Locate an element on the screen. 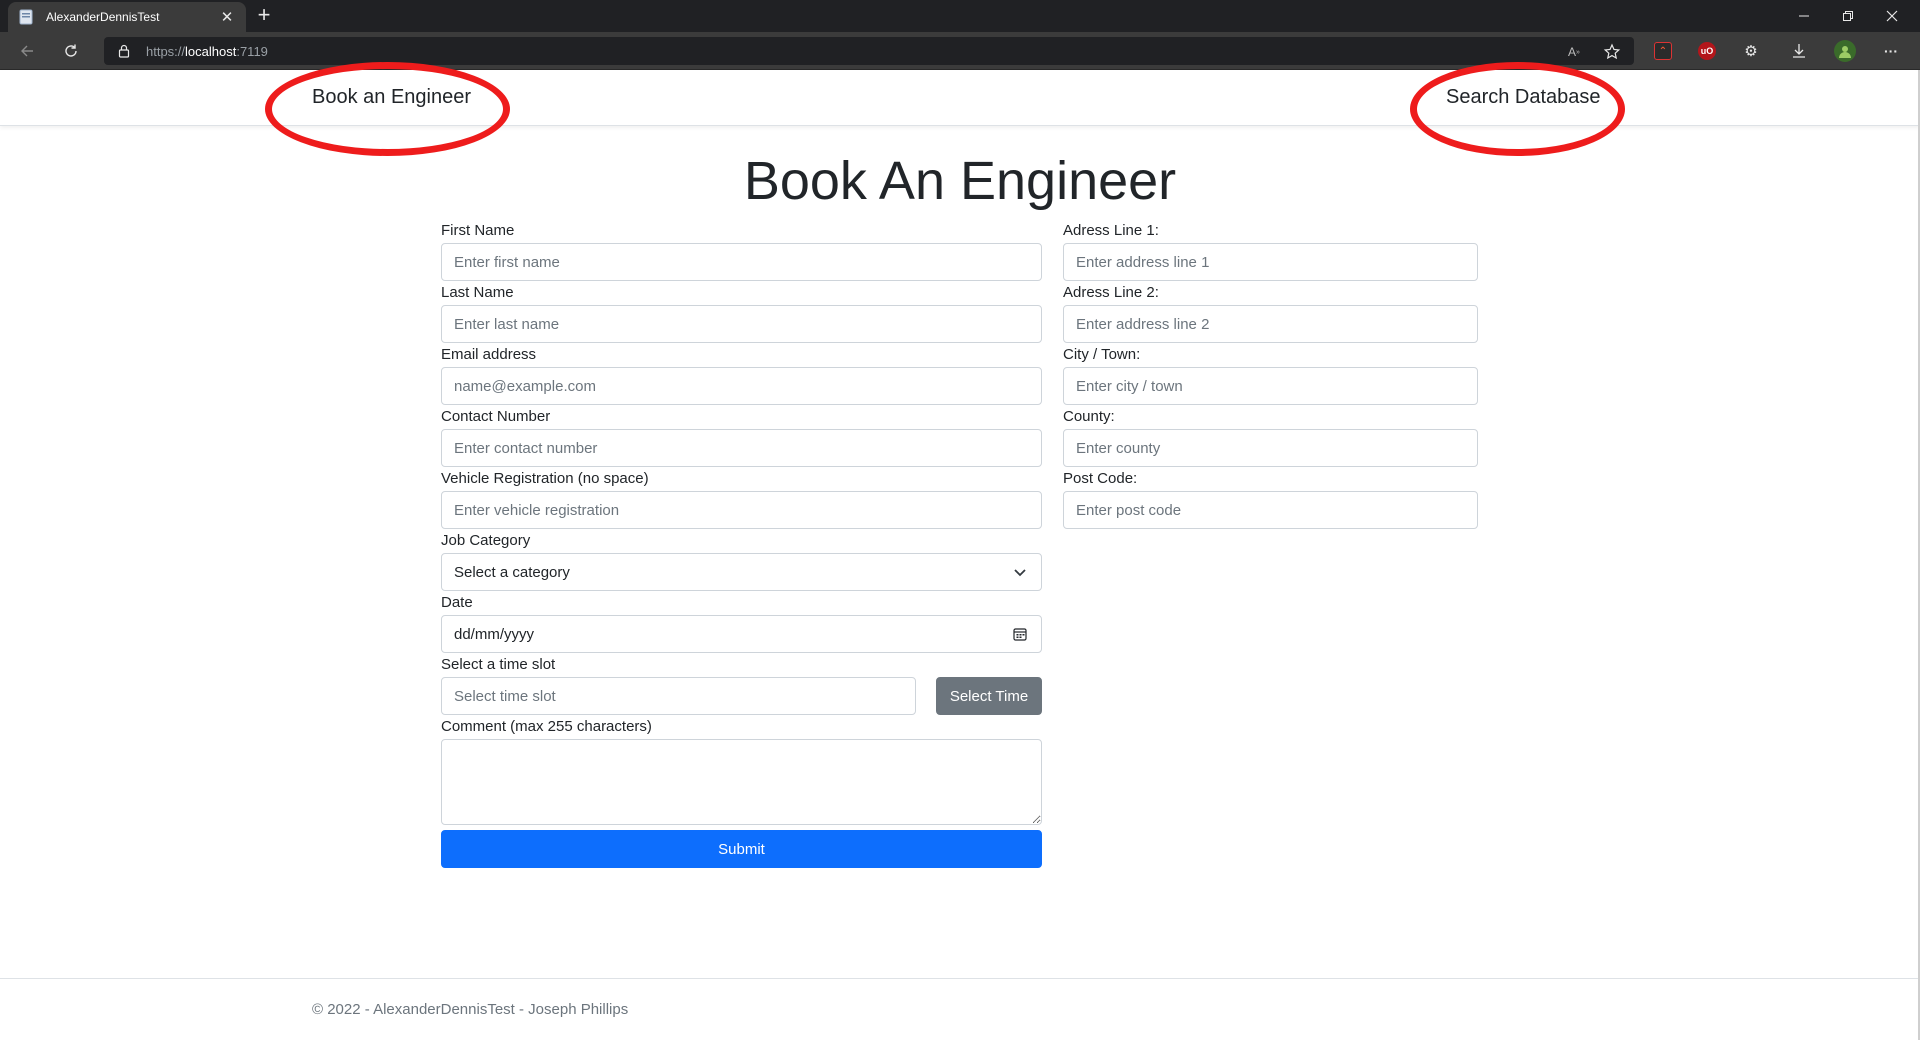  submit-button: Submit is located at coordinates (741, 849).